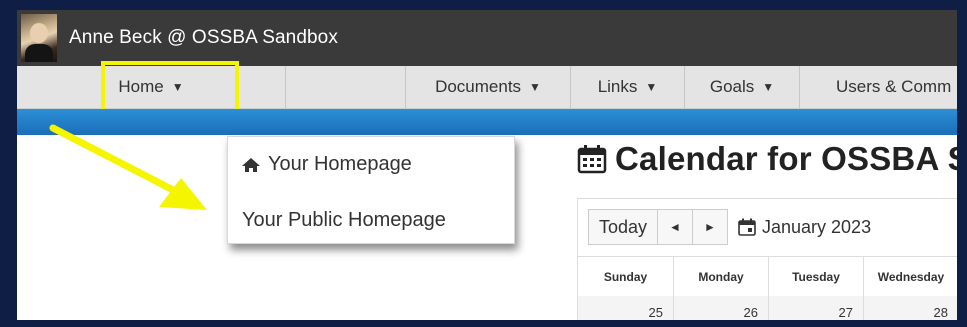 Image resolution: width=967 pixels, height=327 pixels. What do you see at coordinates (786, 158) in the screenshot?
I see `page-title-text: Calendar for OSSBA S` at bounding box center [786, 158].